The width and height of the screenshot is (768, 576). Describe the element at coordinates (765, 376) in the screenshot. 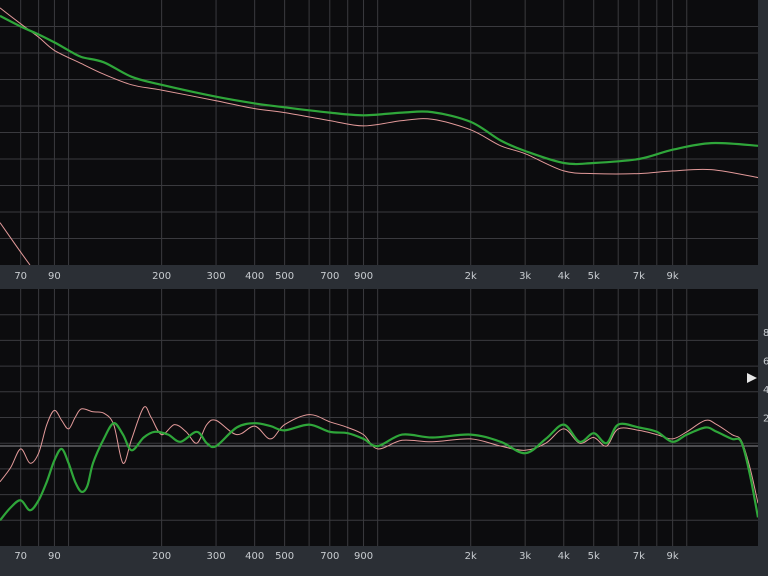

I see `difference-plot-right-tick-labels: 8 6 4 2` at that location.